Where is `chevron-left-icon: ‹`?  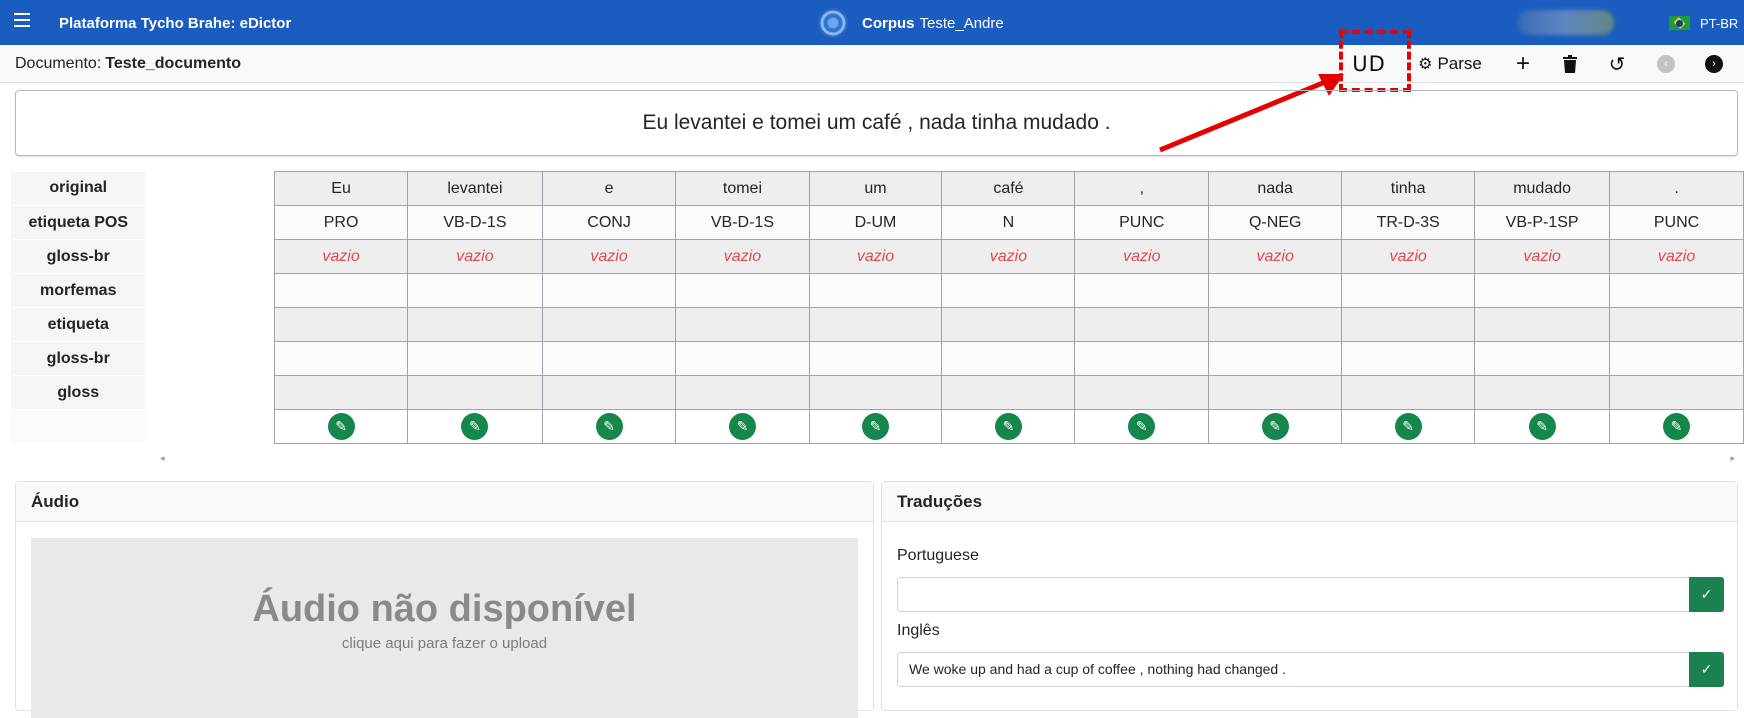 chevron-left-icon: ‹ is located at coordinates (1666, 64).